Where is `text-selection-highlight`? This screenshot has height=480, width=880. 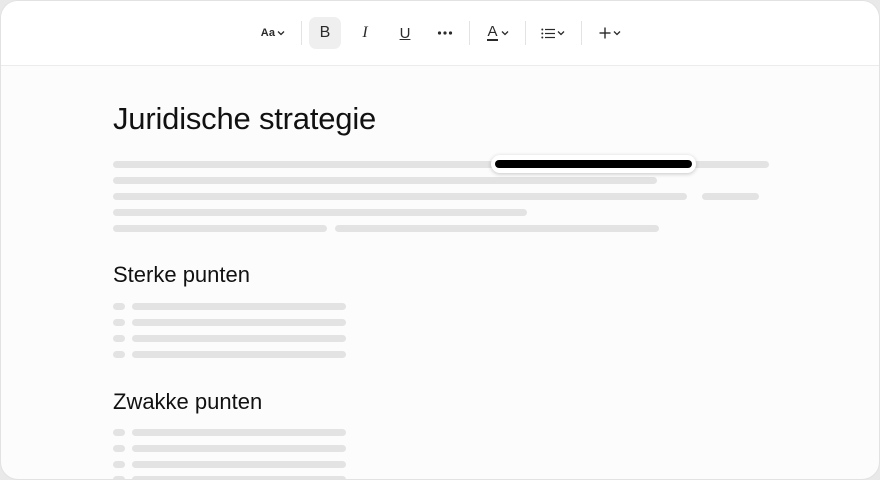 text-selection-highlight is located at coordinates (593, 164).